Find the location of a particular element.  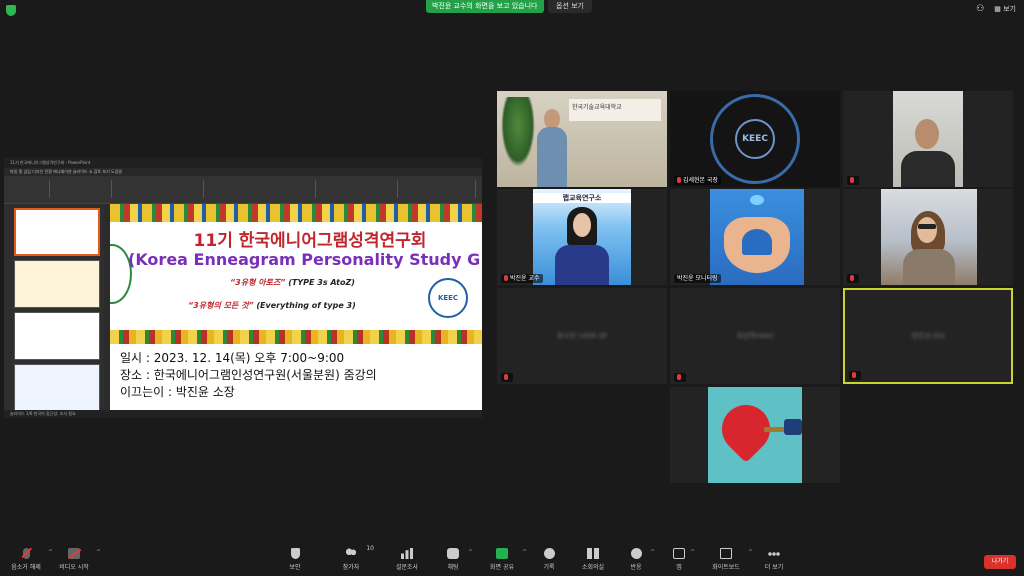

view-options-button: 옵션 보기 is located at coordinates (570, 6).